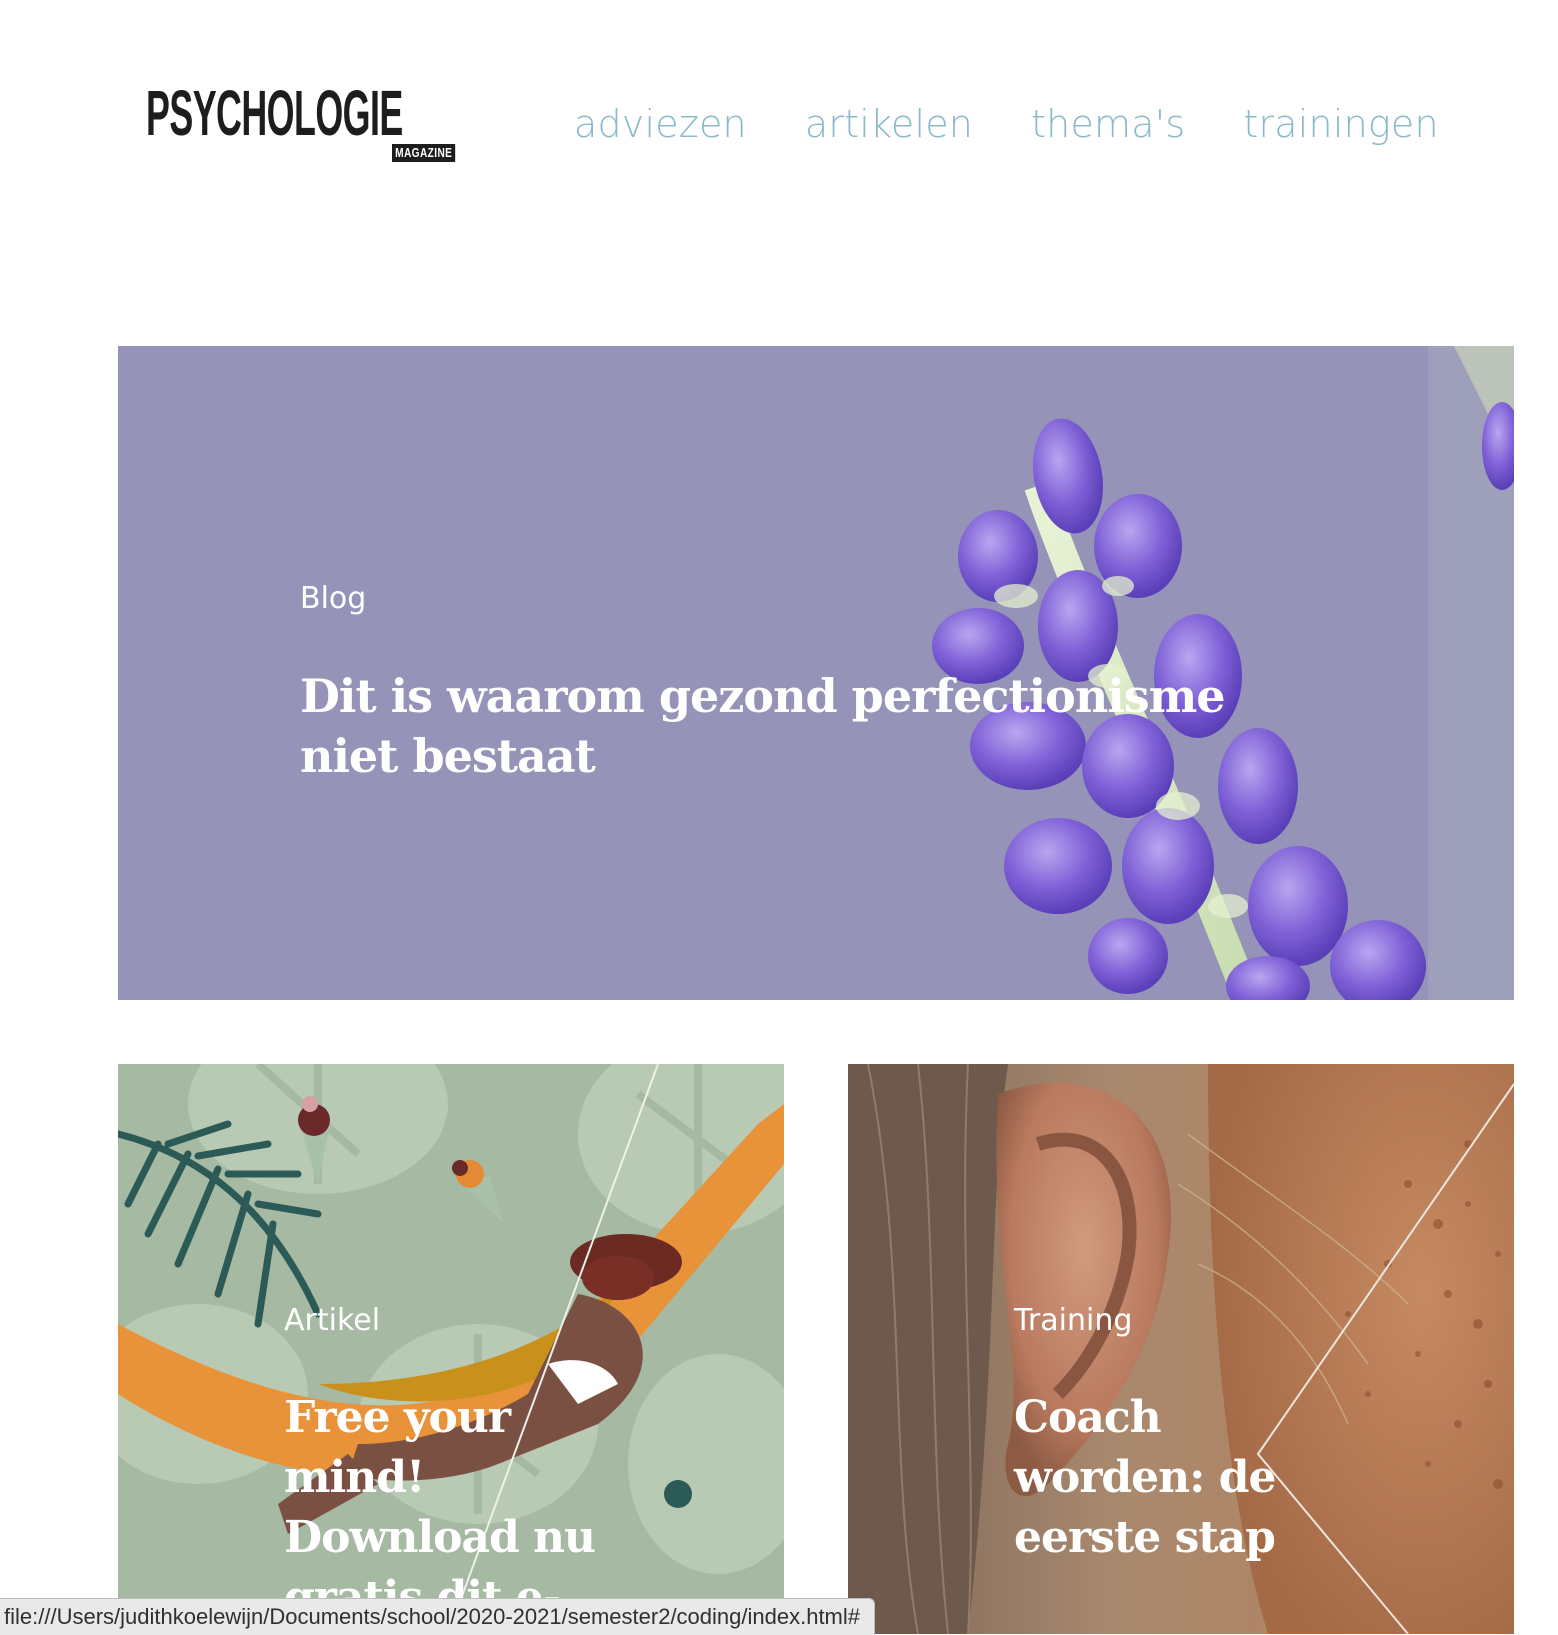 The image size is (1558, 1635). What do you see at coordinates (1006, 124) in the screenshot?
I see `main-navigation: adviezen artikelen thema's trainingen` at bounding box center [1006, 124].